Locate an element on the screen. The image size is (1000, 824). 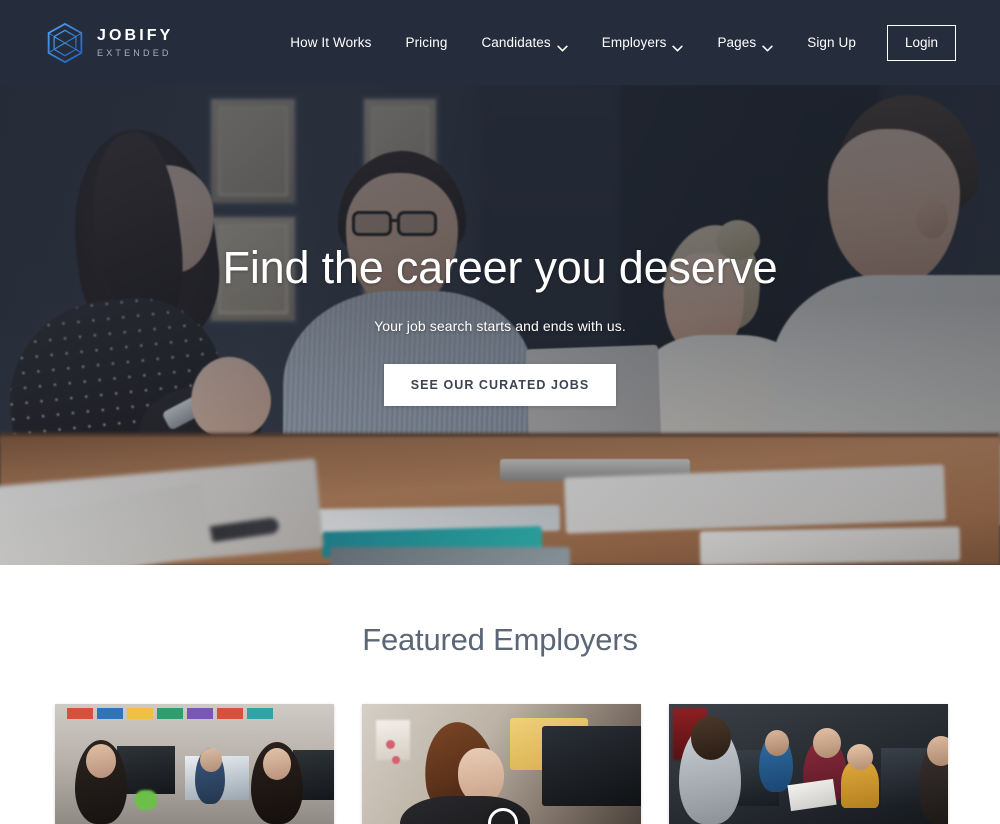
nav-item-how-it-works: How It Works is located at coordinates (330, 42).